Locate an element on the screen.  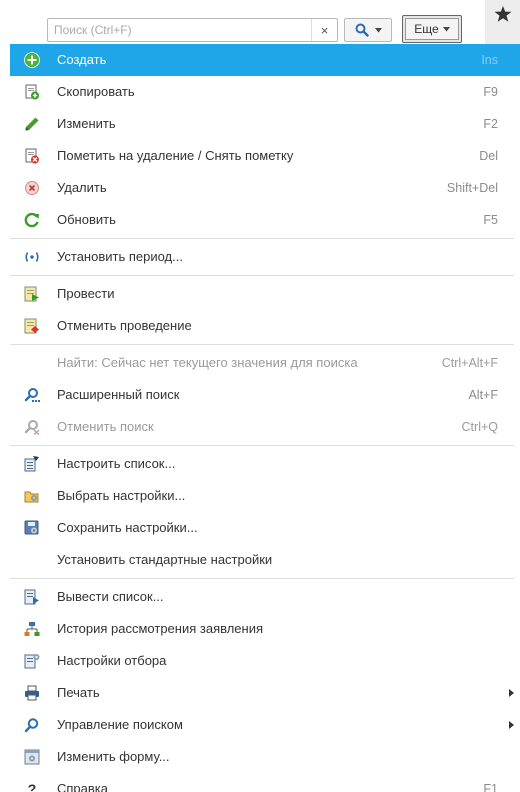
menu-item-shortcut: Ctrl+Q is located at coordinates (479, 427).